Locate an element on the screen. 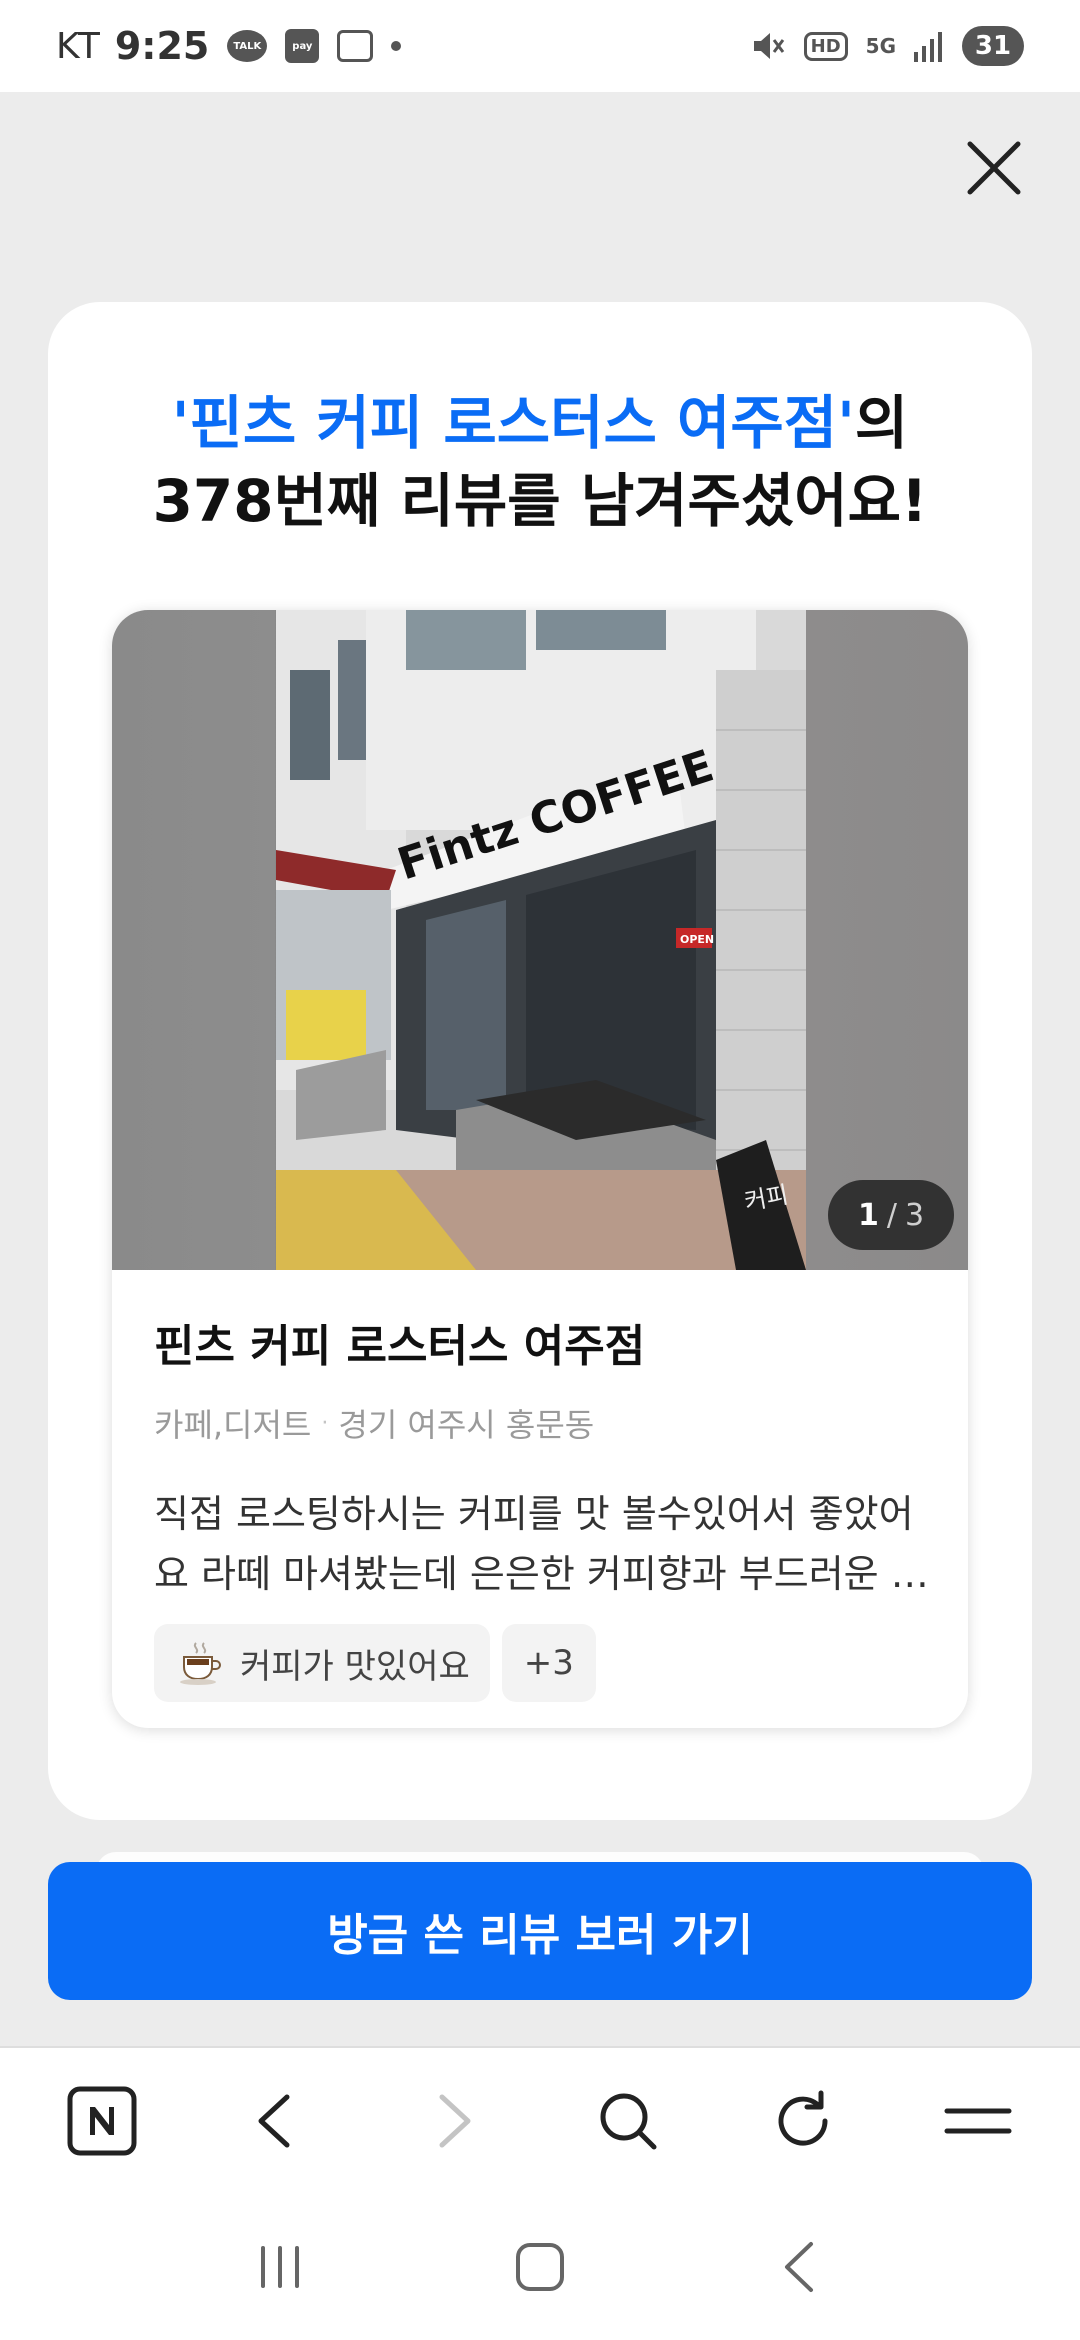  screenshot-icon is located at coordinates (355, 46).